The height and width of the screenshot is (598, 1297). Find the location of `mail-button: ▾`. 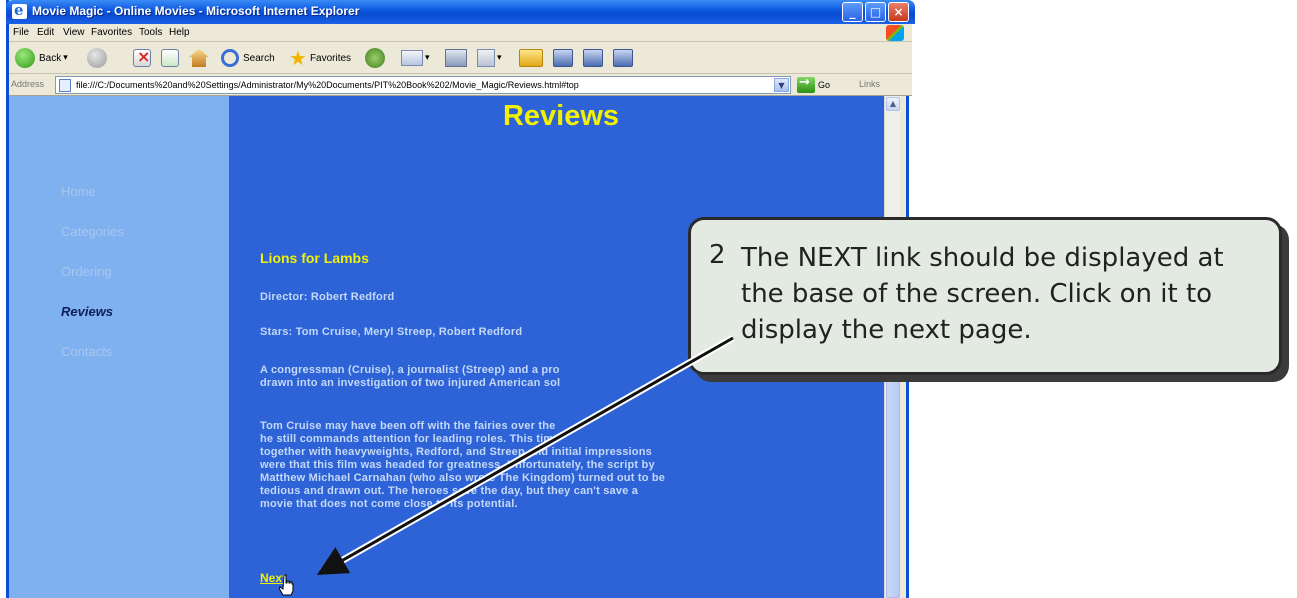

mail-button: ▾ is located at coordinates (415, 58).